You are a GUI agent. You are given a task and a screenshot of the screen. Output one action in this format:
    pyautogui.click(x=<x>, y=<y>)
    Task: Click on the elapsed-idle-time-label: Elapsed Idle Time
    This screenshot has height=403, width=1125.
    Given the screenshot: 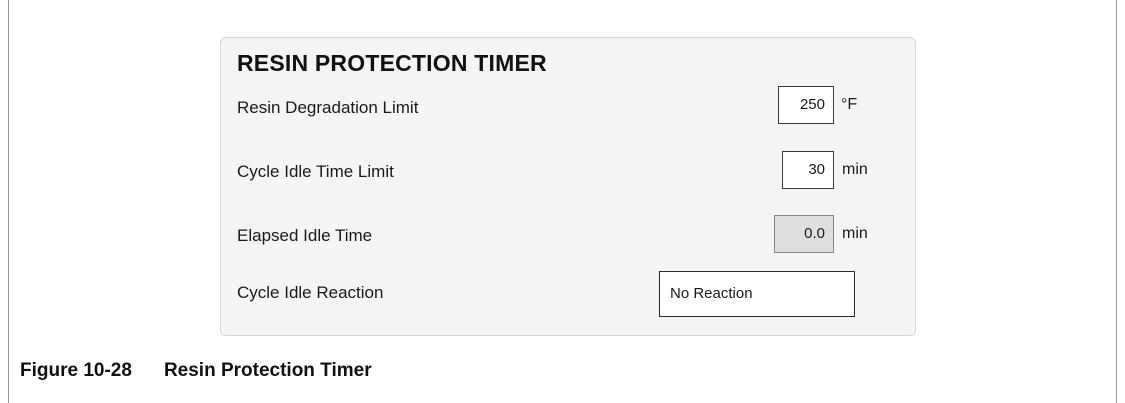 What is the action you would take?
    pyautogui.click(x=305, y=235)
    